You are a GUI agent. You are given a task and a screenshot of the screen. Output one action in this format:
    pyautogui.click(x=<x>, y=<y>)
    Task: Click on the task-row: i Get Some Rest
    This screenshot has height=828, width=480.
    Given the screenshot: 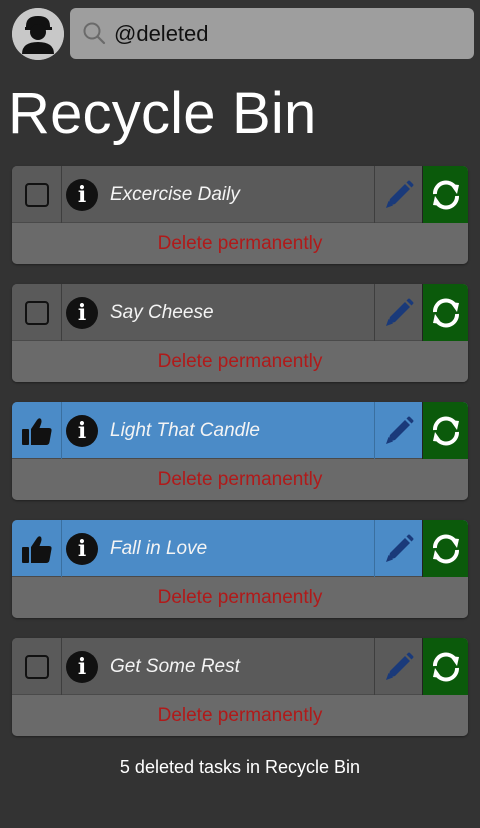 What is the action you would take?
    pyautogui.click(x=240, y=666)
    